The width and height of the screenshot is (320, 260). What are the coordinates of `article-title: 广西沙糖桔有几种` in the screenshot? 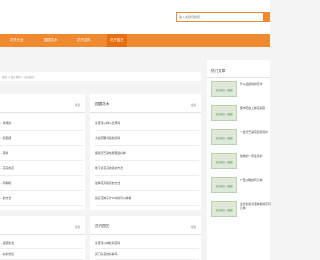 It's located at (256, 180).